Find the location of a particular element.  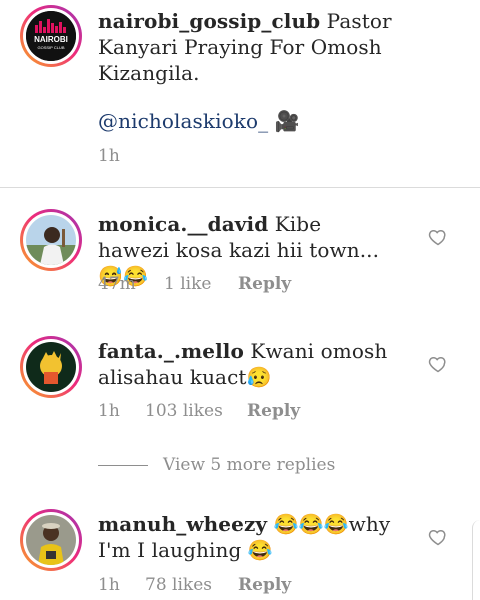

post-avatar-ring: NAIROBI GOSSIP CLUB is located at coordinates (51, 36).